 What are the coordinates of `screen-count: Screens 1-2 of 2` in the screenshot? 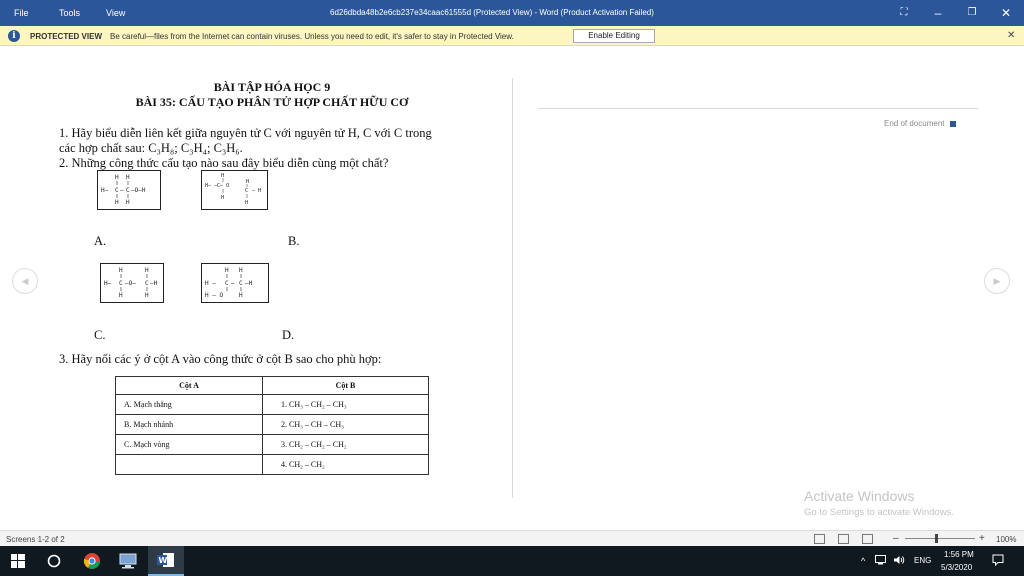 It's located at (35, 539).